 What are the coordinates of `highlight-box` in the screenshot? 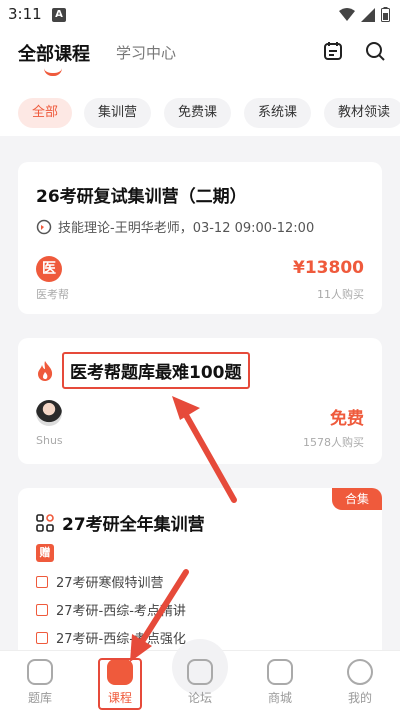 It's located at (120, 684).